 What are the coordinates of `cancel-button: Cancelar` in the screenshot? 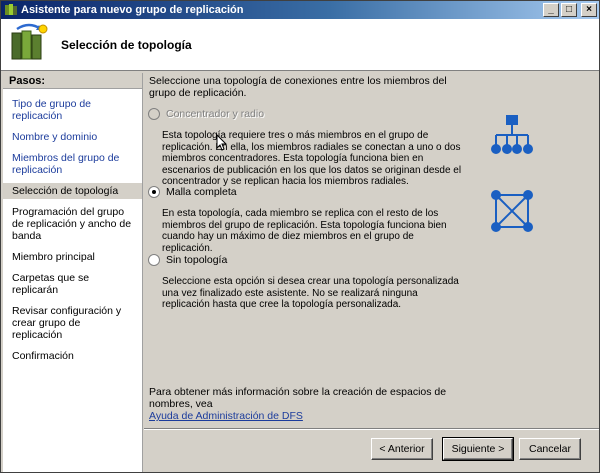 It's located at (550, 449).